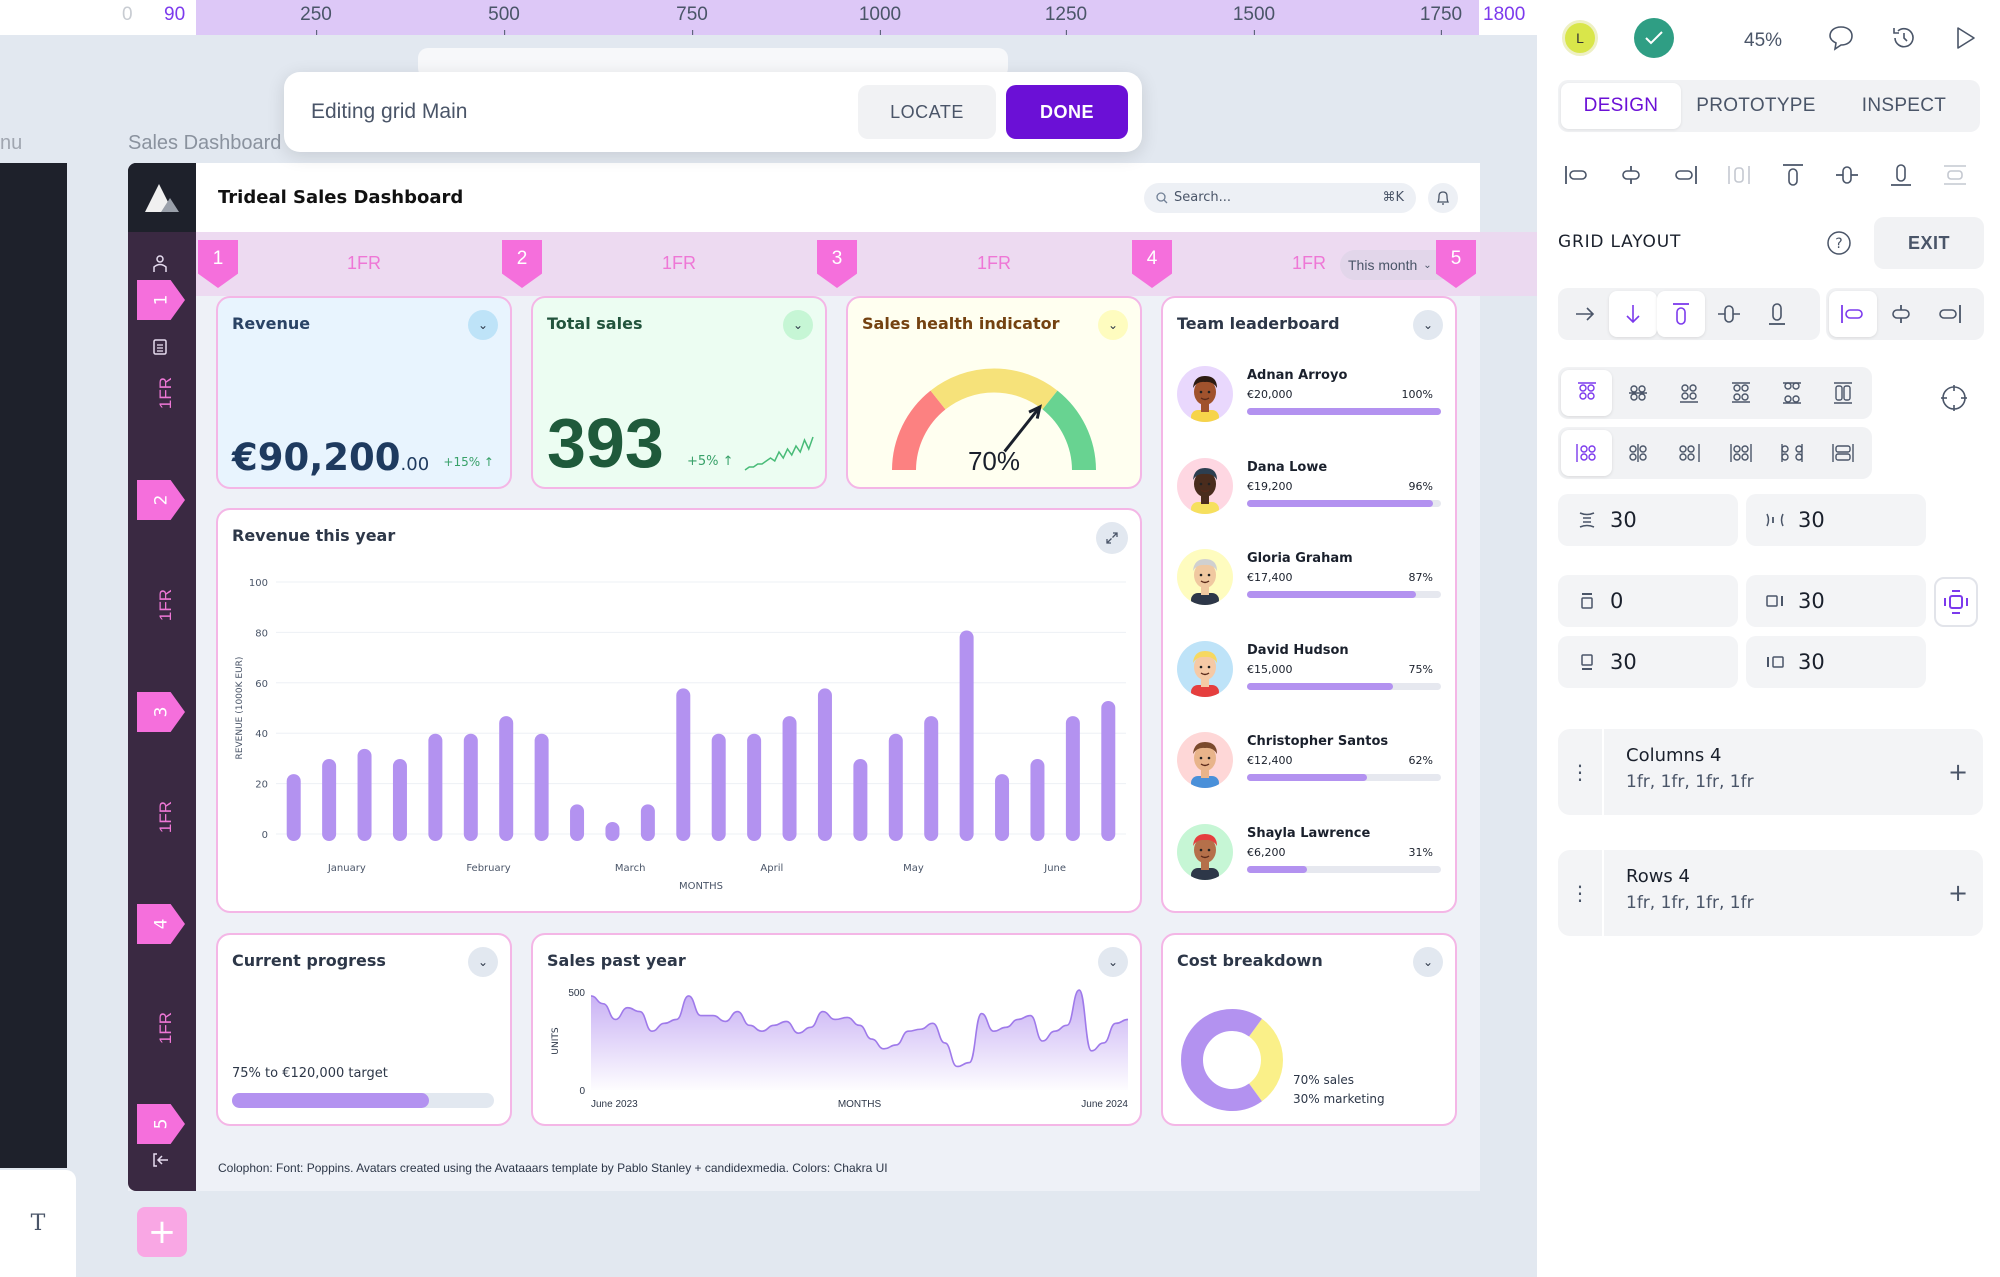  Describe the element at coordinates (1309, 675) in the screenshot. I see `leaderboard-item: David Hudson €15,000 75%` at that location.